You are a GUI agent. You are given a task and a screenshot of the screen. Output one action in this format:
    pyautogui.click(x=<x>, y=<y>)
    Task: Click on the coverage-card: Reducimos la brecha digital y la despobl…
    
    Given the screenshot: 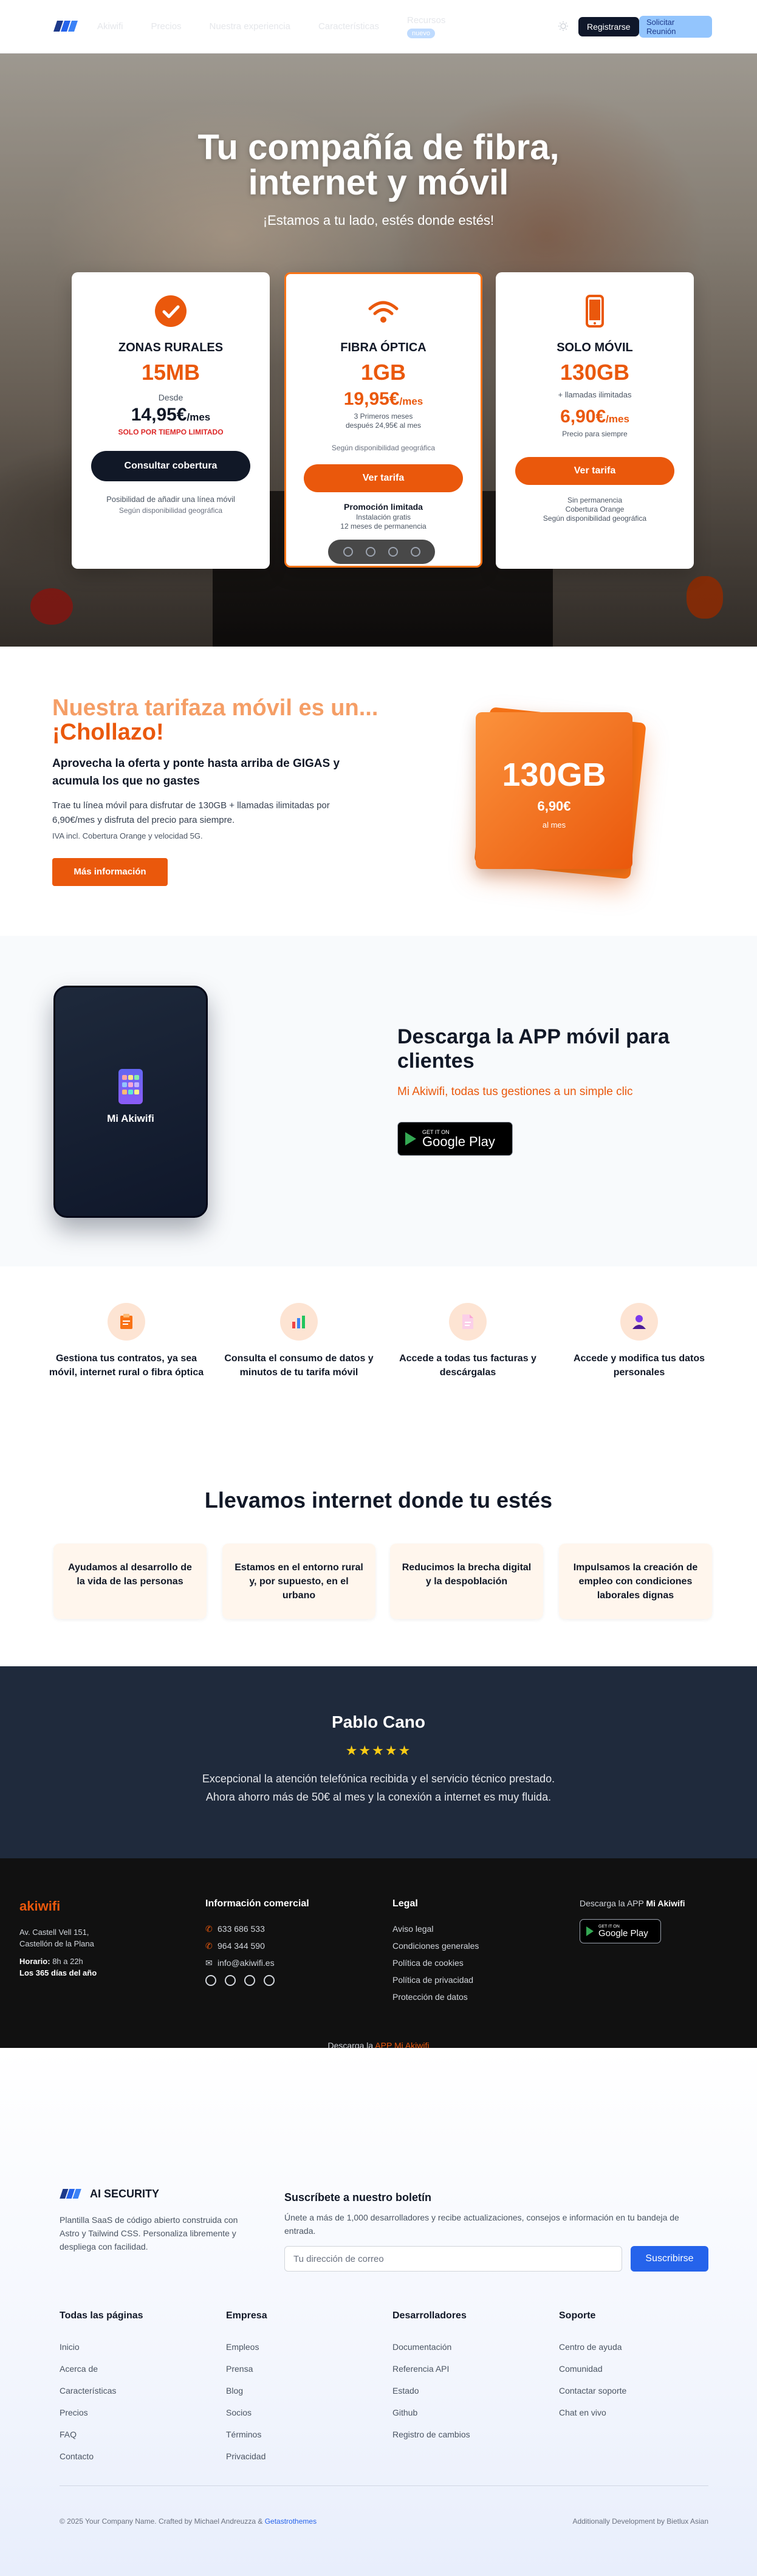 What is the action you would take?
    pyautogui.click(x=466, y=1581)
    